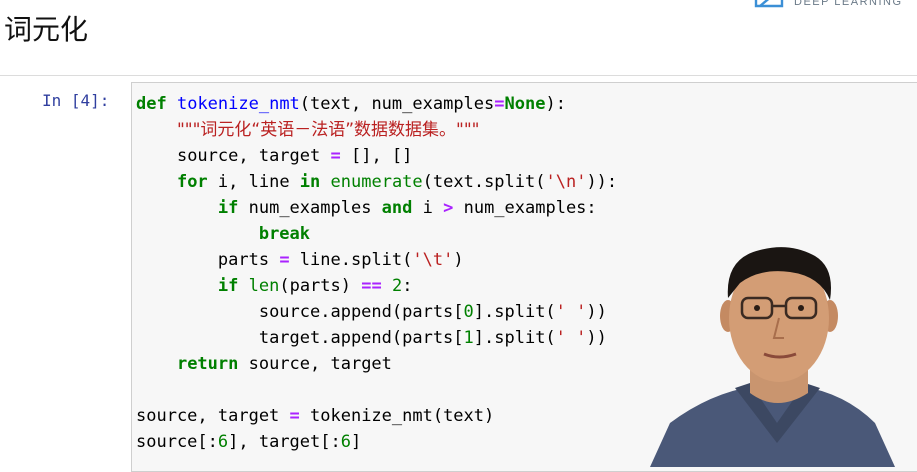 This screenshot has width=917, height=472. Describe the element at coordinates (397, 416) in the screenshot. I see `code-token: tokenize_nmt(text)` at that location.